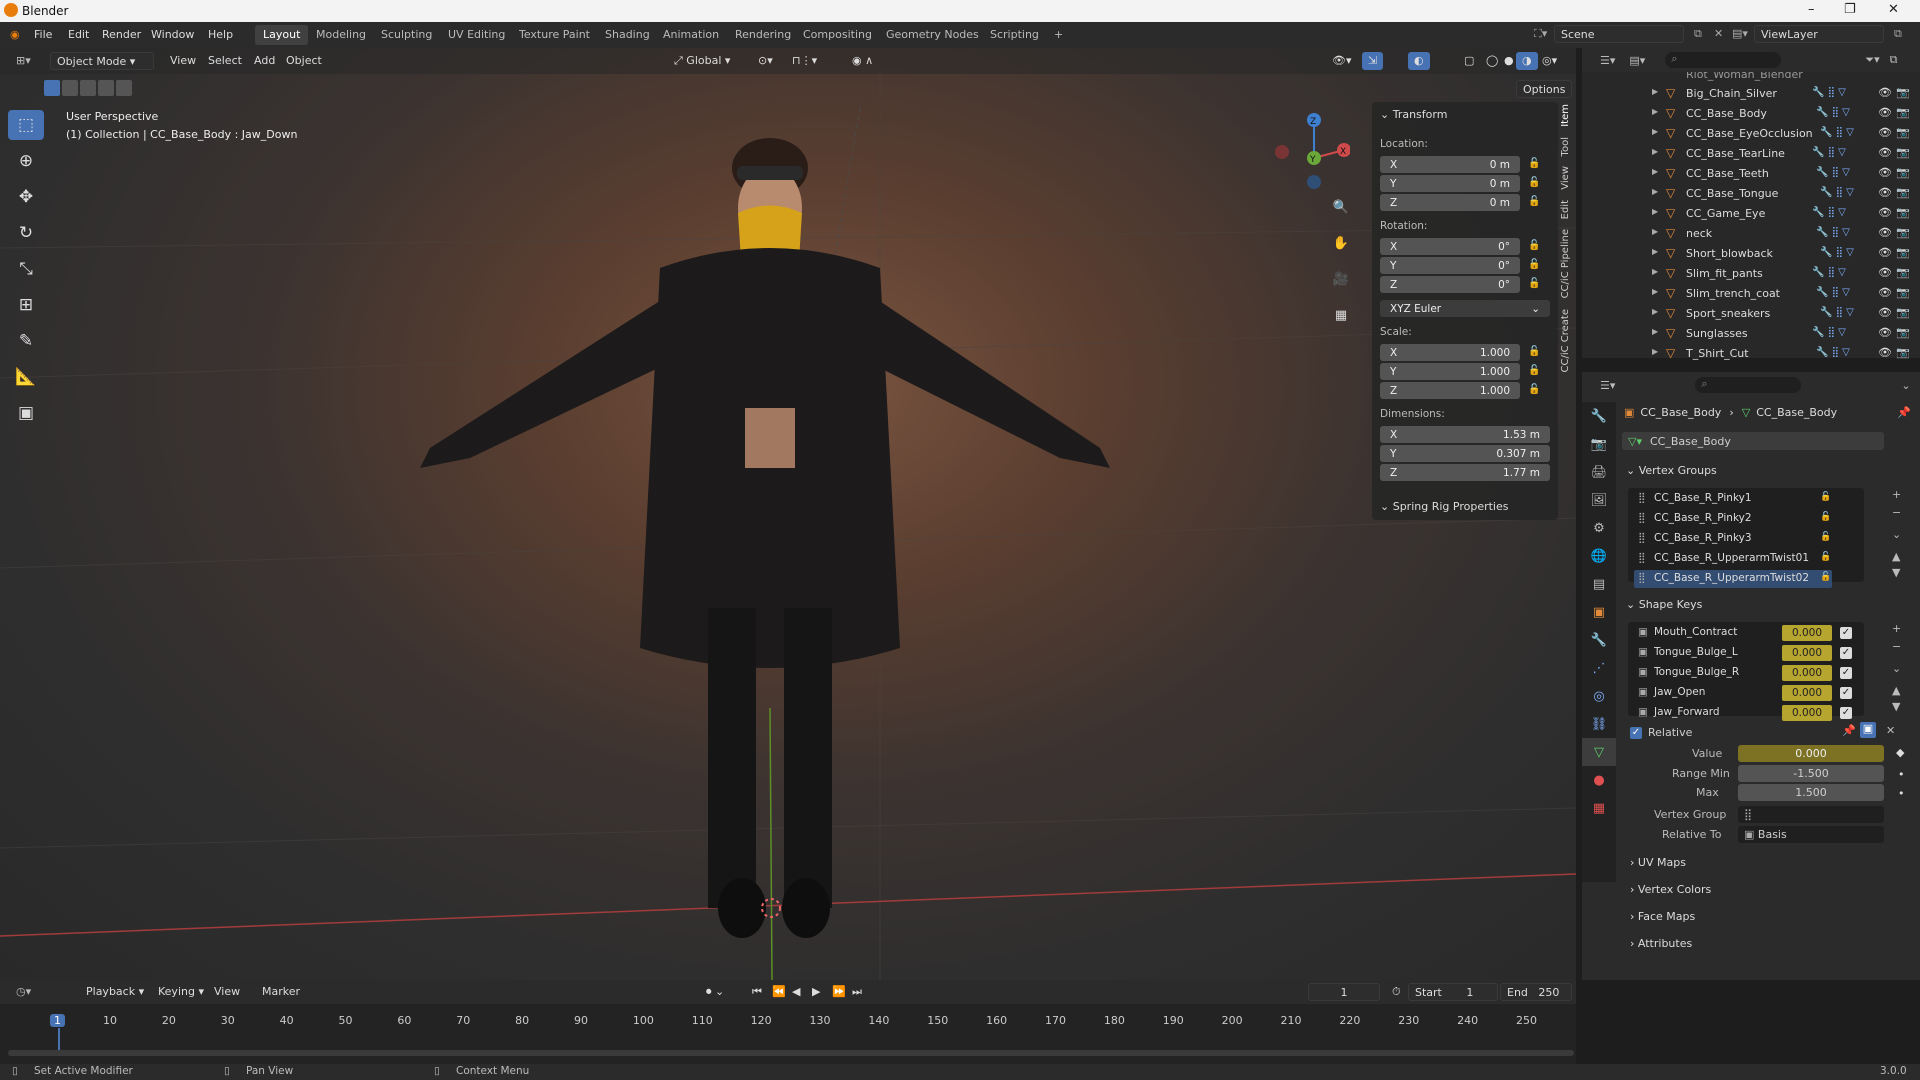  I want to click on outliner-row: ▶ ▽ T_Shirt_Cut 🔧 ⣿ ▽ 👁 📷, so click(1751, 354).